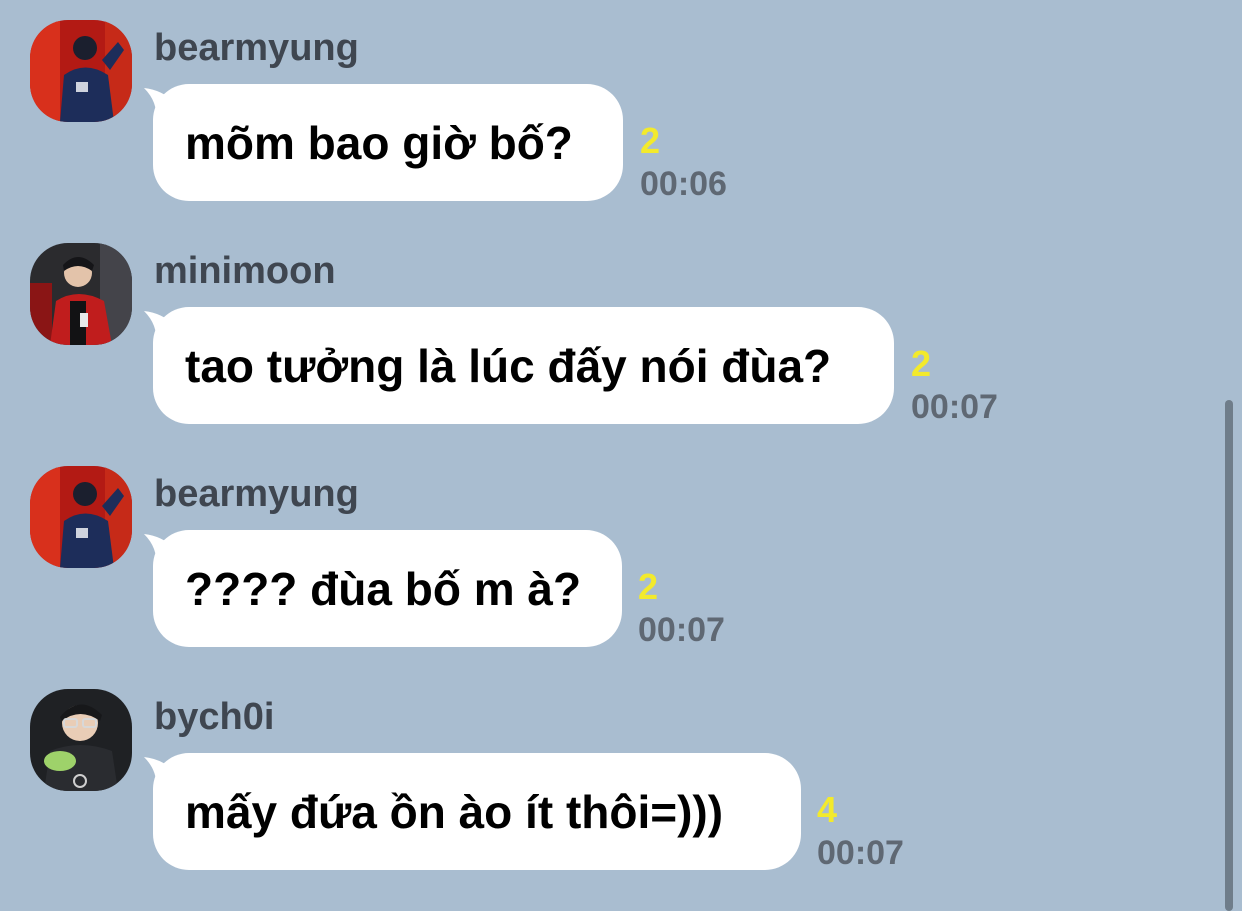 Image resolution: width=1242 pixels, height=911 pixels. Describe the element at coordinates (245, 271) in the screenshot. I see `sender-name: minimoon` at that location.